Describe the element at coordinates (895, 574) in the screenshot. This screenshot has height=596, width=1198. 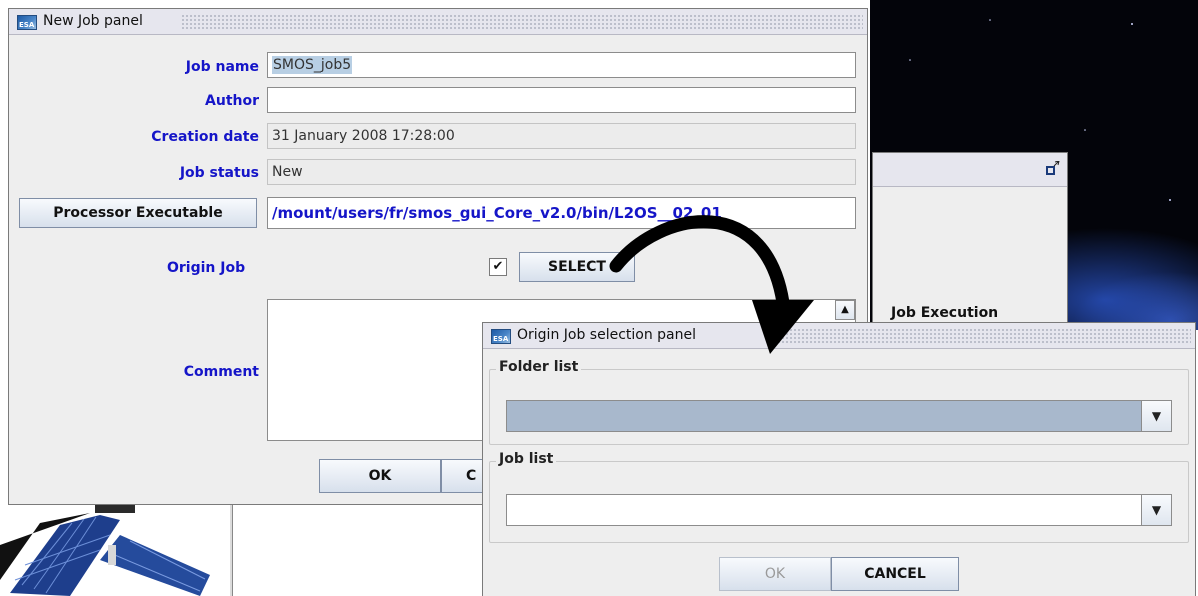
I see `origin-cancel-button: CANCEL` at that location.